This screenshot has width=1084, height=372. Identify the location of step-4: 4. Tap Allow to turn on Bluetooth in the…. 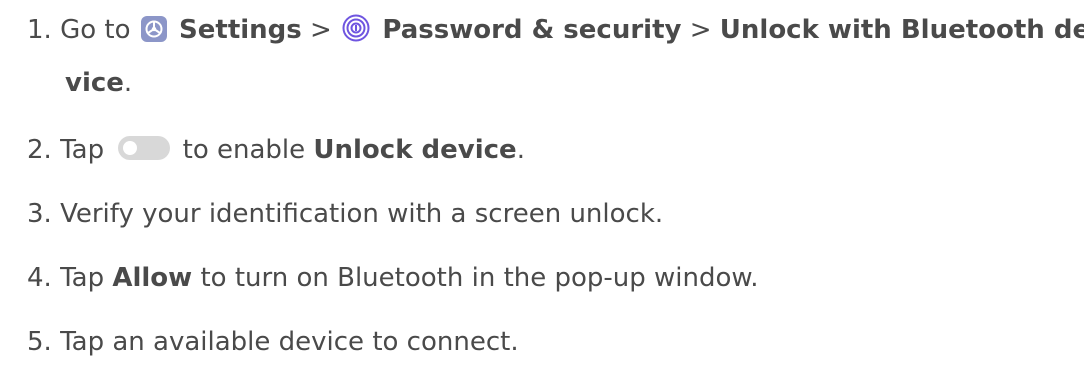
(393, 278).